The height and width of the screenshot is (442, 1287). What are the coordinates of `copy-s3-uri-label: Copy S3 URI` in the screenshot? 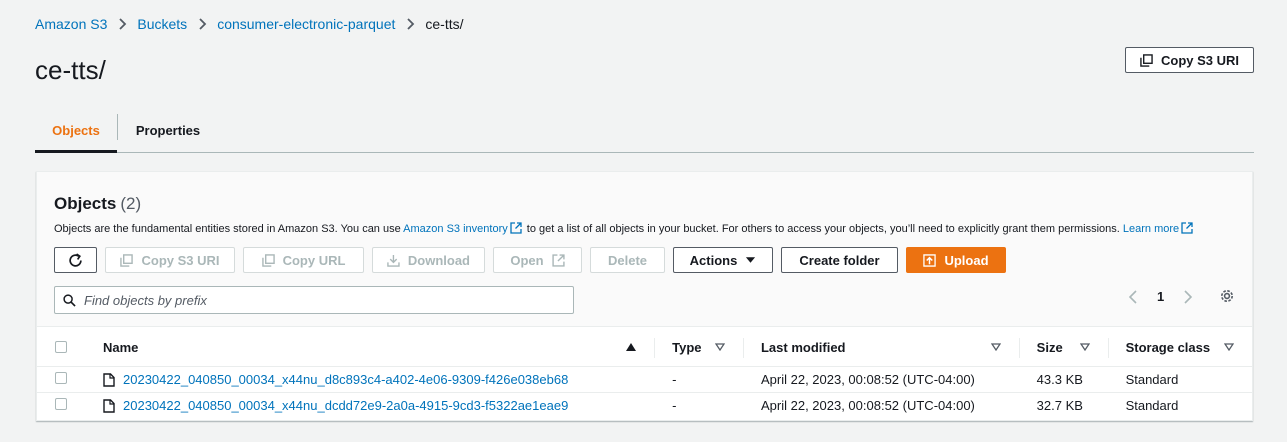 It's located at (1199, 60).